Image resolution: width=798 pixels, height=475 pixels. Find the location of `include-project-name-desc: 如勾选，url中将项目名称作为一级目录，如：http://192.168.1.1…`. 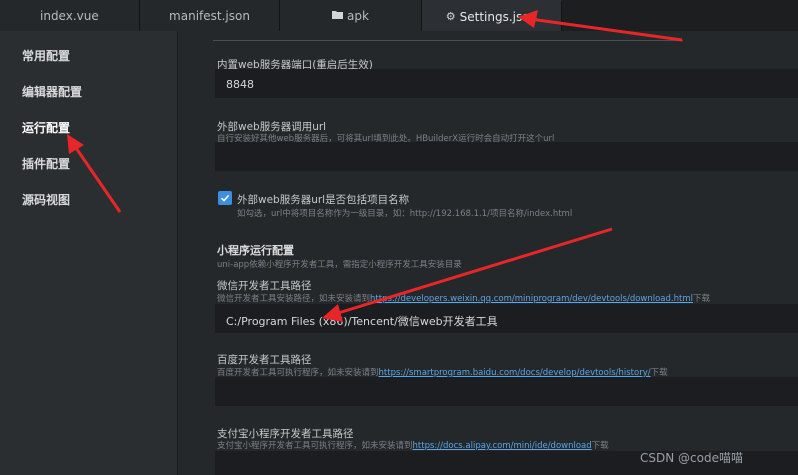

include-project-name-desc: 如勾选，url中将项目名称作为一级目录，如：http://192.168.1.1… is located at coordinates (405, 214).